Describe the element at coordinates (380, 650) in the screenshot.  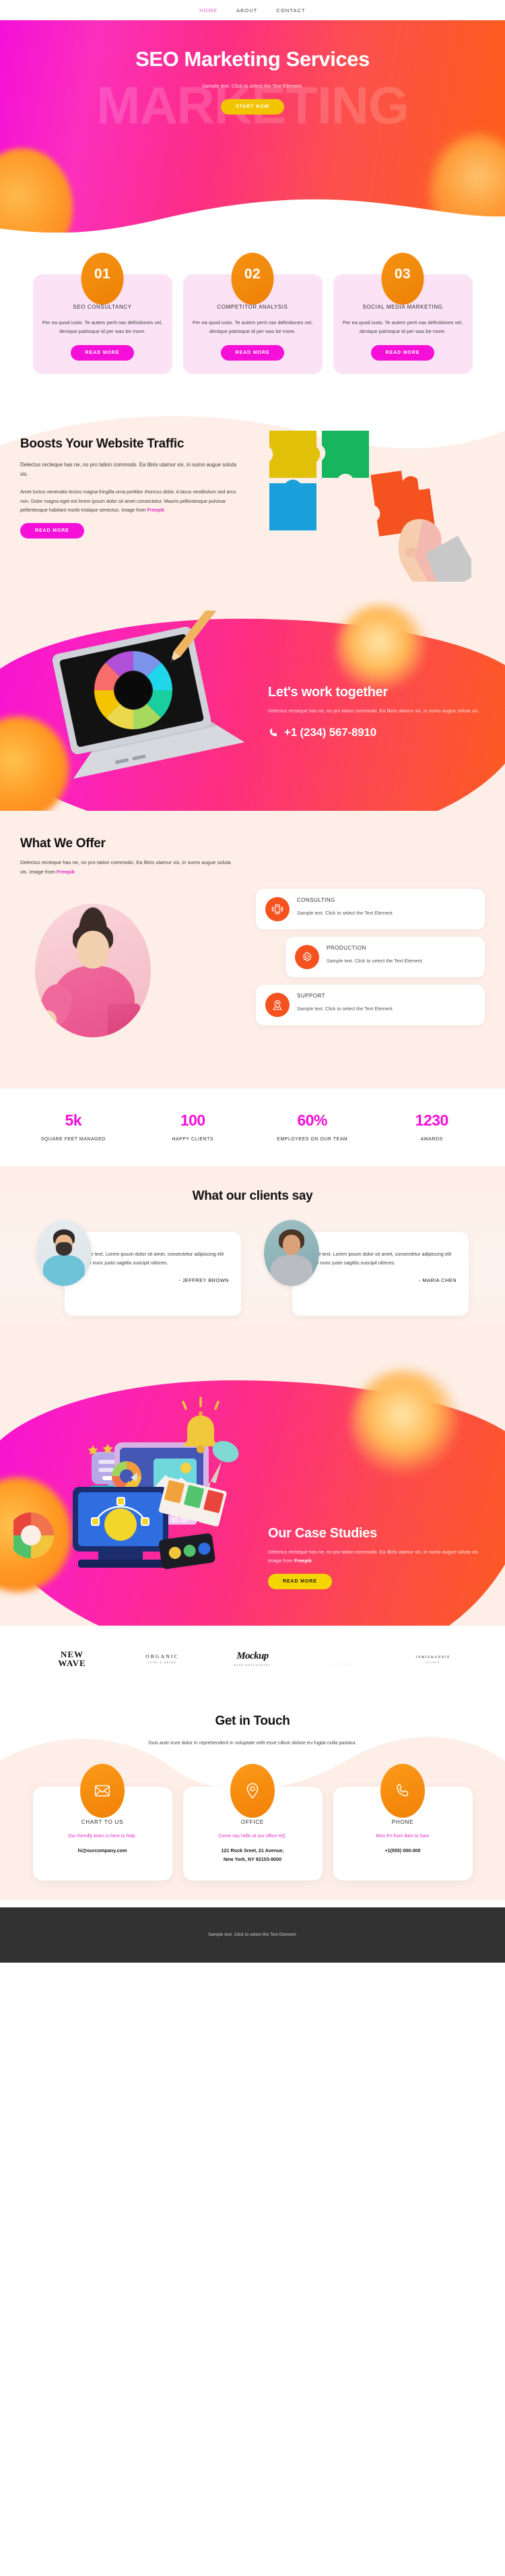
I see `work-sun-right` at that location.